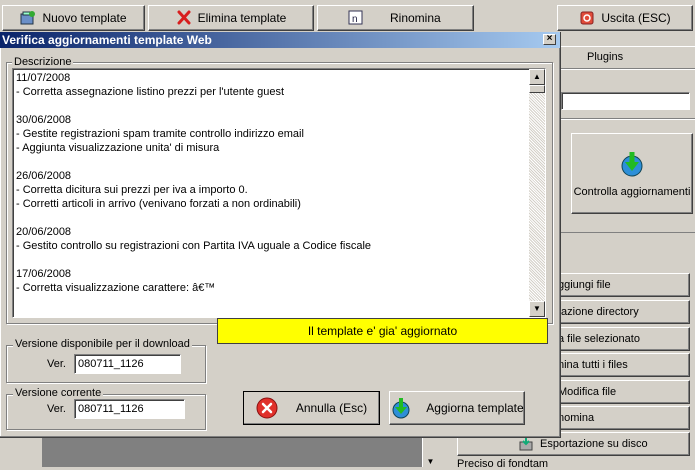 The image size is (695, 470). Describe the element at coordinates (636, 18) in the screenshot. I see `exit-label: Uscita (ESC)` at that location.